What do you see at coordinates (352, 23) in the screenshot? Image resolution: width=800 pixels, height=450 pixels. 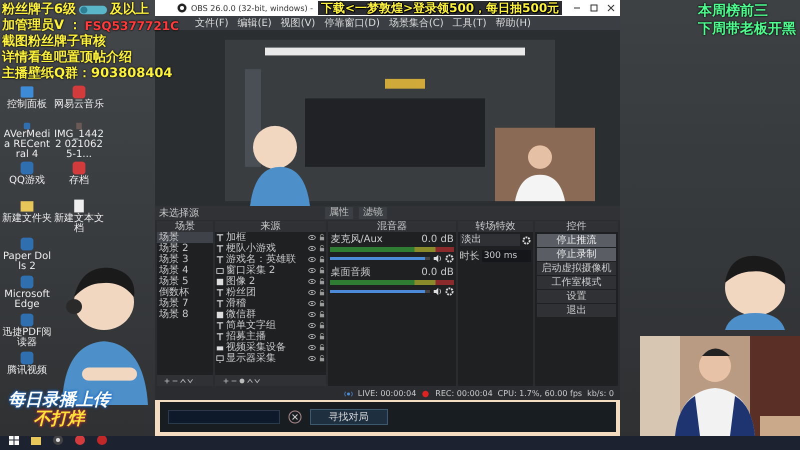 I see `menu-item: 停靠窗口(D)` at bounding box center [352, 23].